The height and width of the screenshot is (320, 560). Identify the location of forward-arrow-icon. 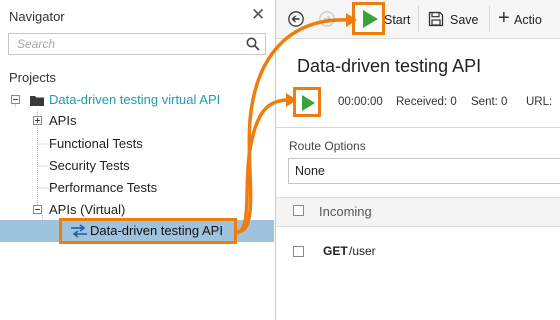
(327, 19).